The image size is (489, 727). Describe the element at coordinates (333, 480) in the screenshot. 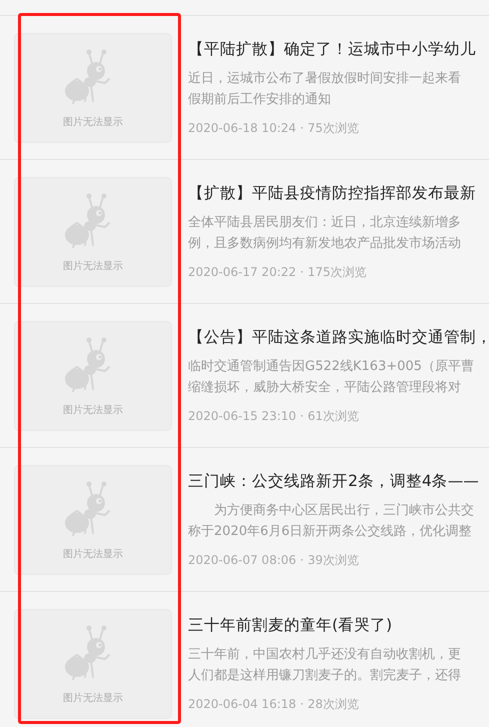

I see `article-title: 三门峡：公交线路新开2条，调整4条——` at that location.